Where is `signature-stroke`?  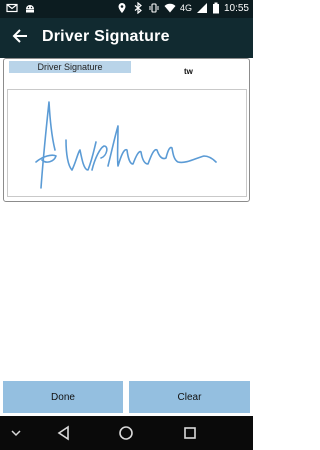 signature-stroke is located at coordinates (126, 145).